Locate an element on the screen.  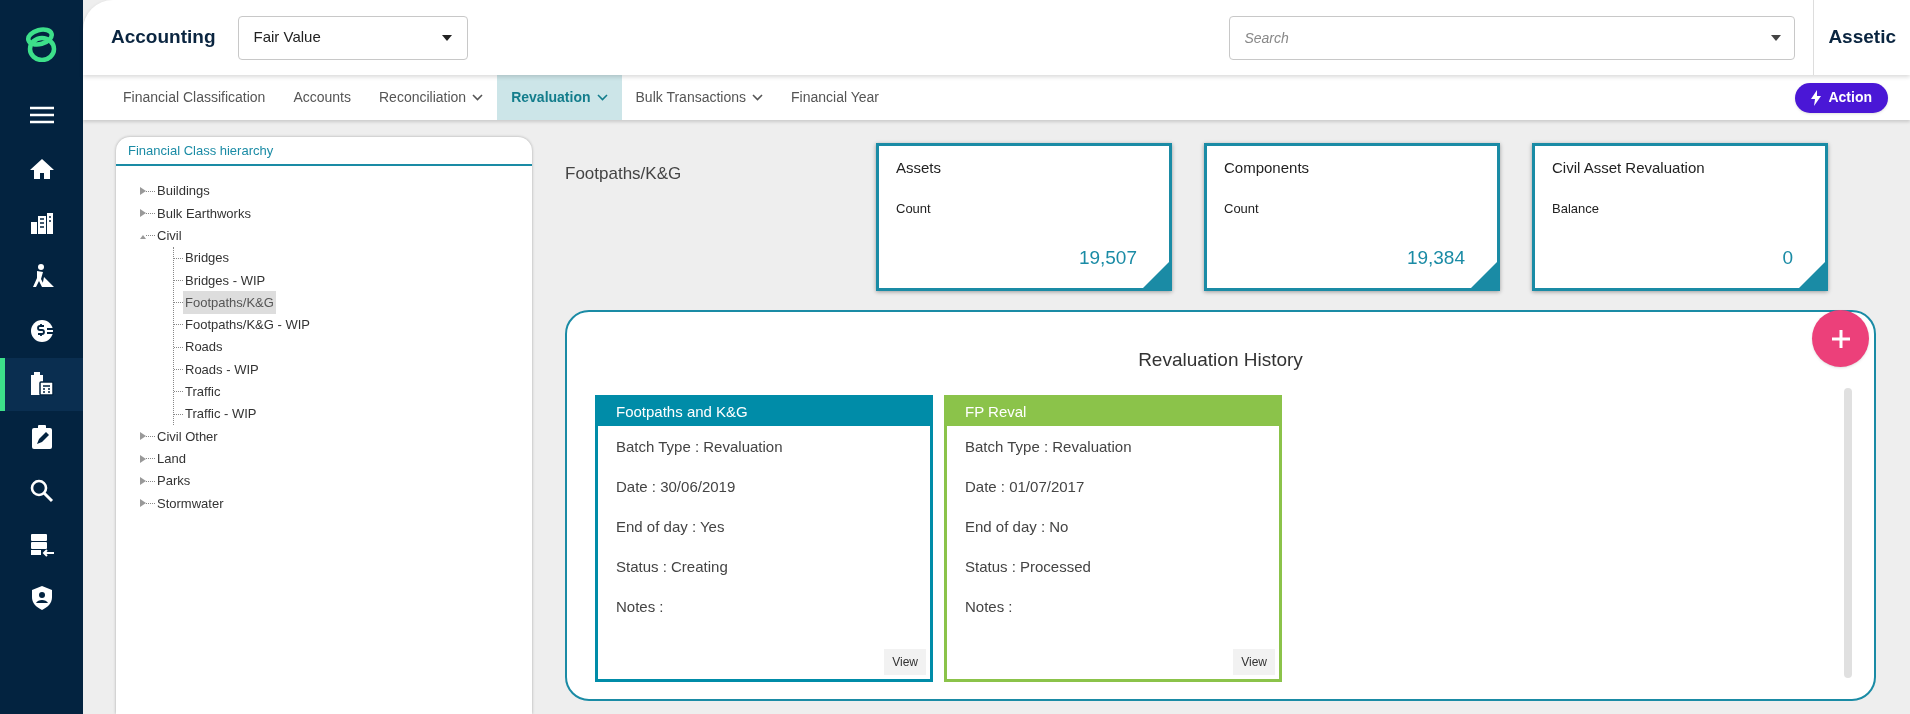
nav-tab: Financial Year is located at coordinates (835, 97).